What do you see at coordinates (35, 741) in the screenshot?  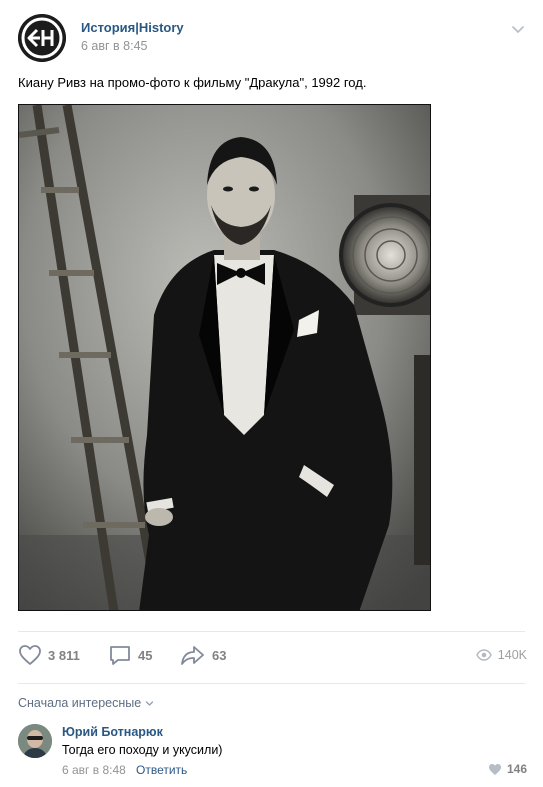 I see `commenter-avatar` at bounding box center [35, 741].